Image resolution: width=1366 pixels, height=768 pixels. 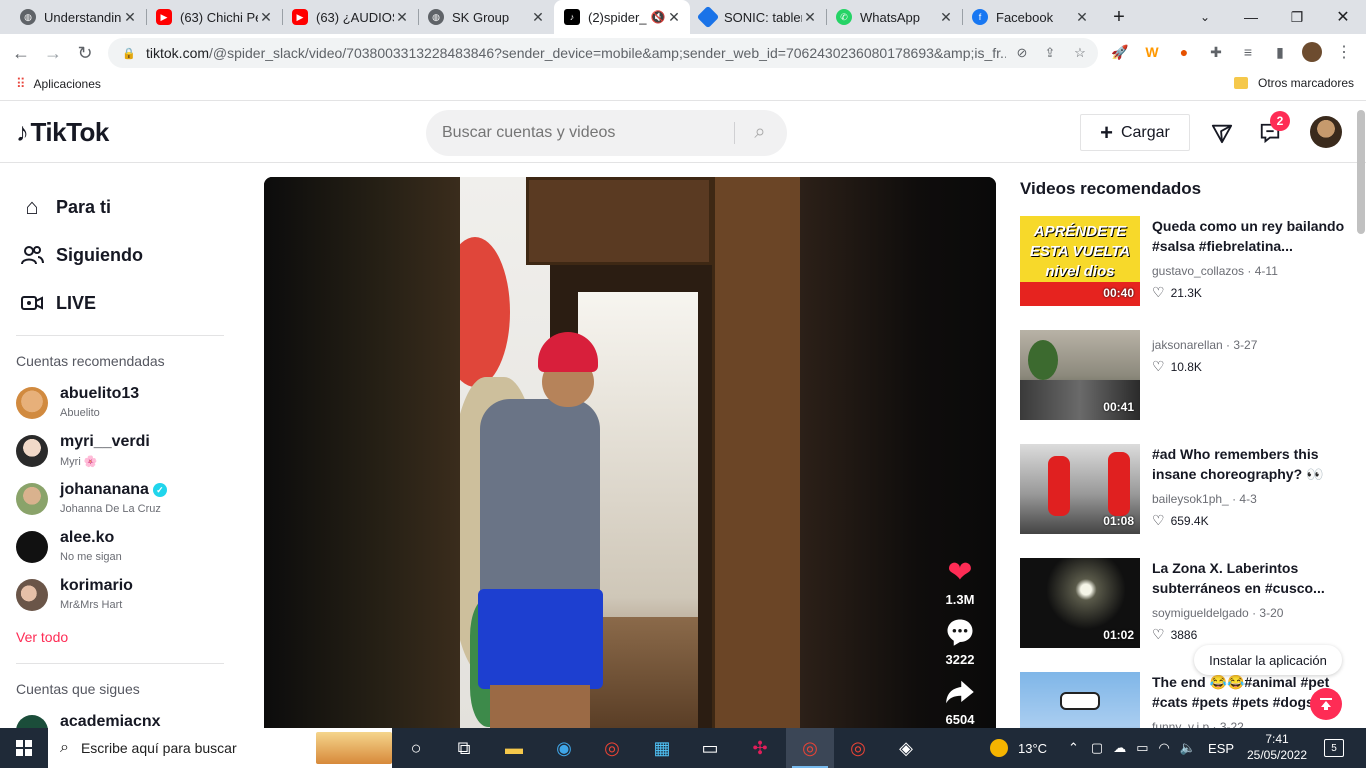 I want to click on avatar, so click(x=32, y=451).